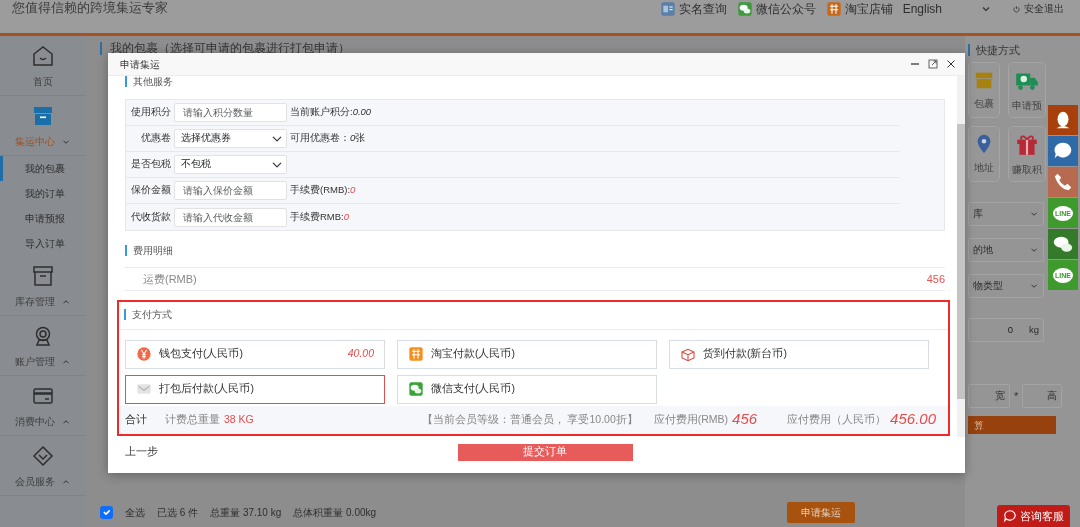  I want to click on sidebar-item: 账户管理, so click(43, 361).